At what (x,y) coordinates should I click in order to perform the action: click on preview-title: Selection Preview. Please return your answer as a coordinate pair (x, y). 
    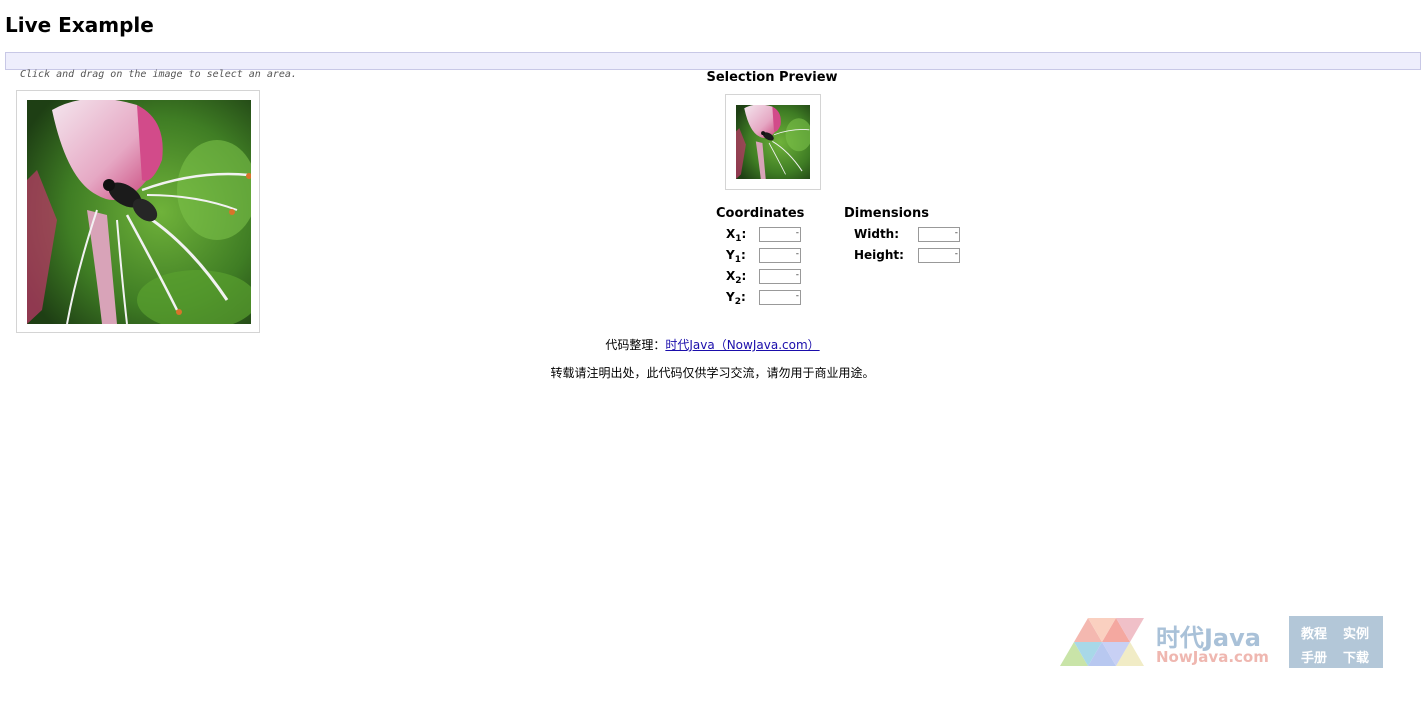
    Looking at the image, I should click on (772, 77).